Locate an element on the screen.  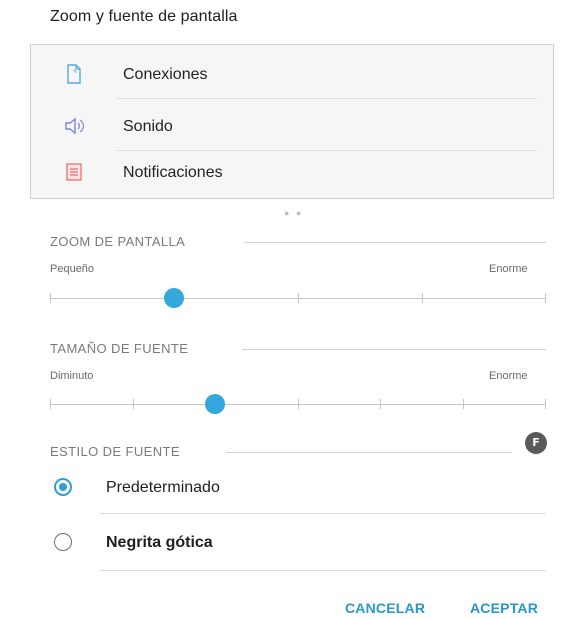
speaker-icon is located at coordinates (74, 126).